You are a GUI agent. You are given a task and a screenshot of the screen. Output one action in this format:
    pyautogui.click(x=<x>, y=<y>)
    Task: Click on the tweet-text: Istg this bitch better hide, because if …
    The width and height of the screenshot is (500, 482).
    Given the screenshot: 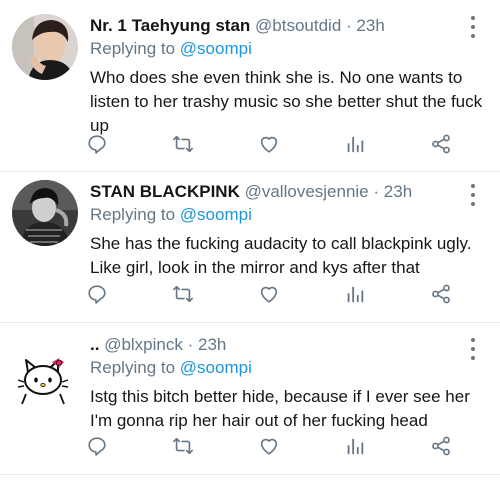 What is the action you would take?
    pyautogui.click(x=280, y=408)
    